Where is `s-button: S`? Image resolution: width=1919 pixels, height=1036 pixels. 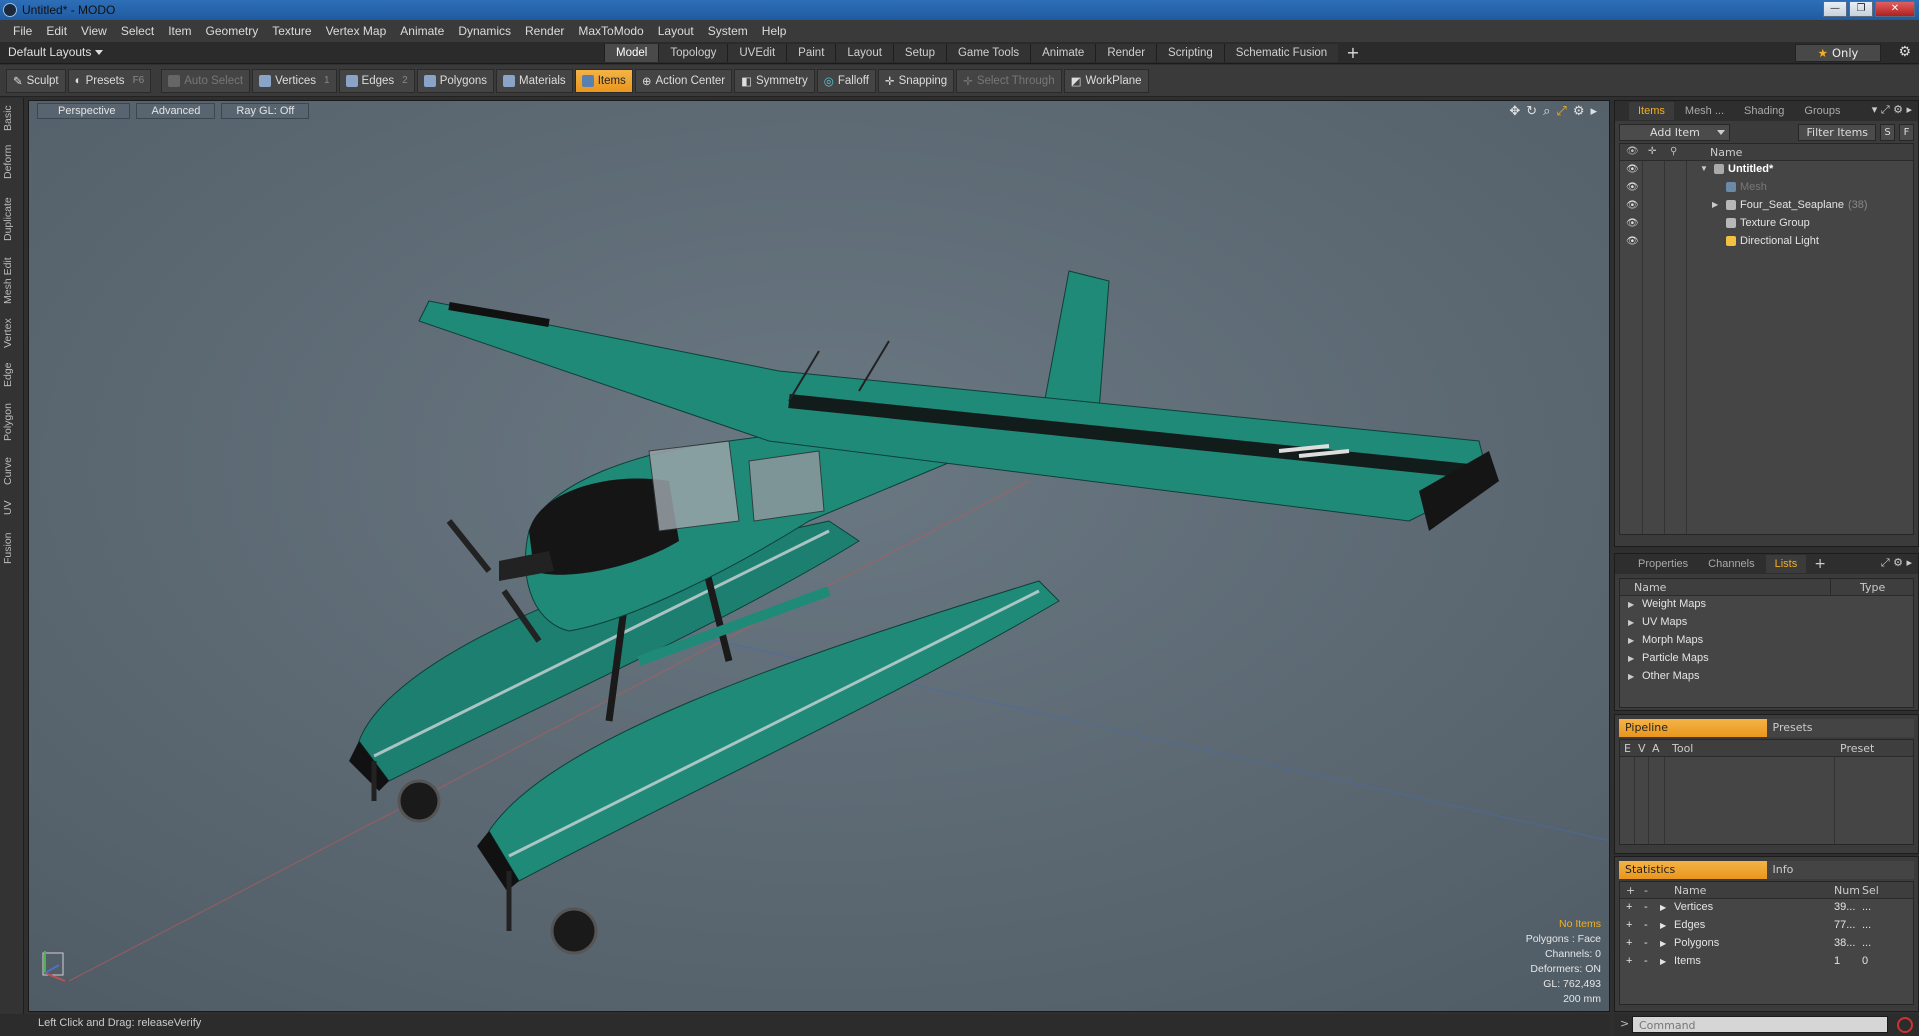 s-button: S is located at coordinates (1888, 132).